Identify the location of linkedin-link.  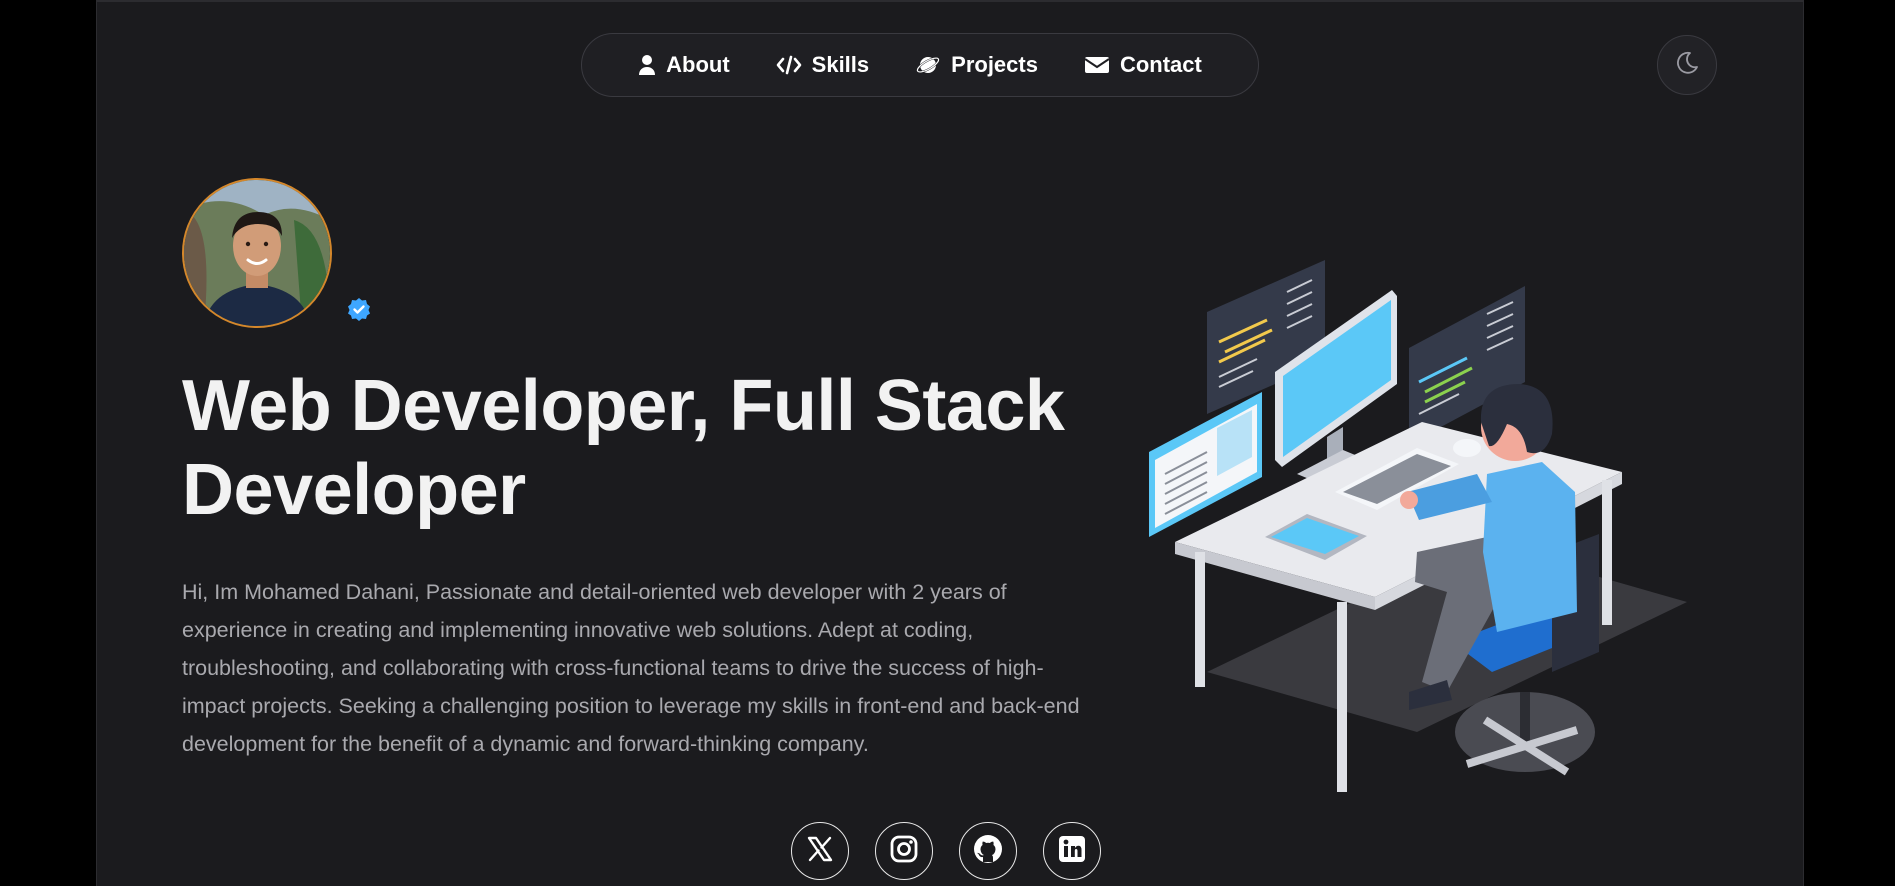
(1072, 851).